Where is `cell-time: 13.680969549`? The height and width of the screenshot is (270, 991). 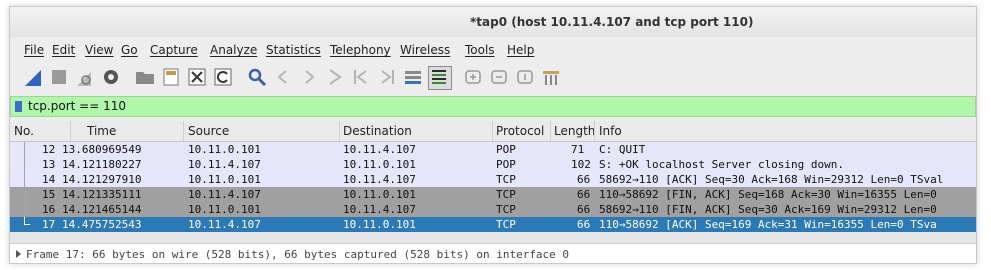
cell-time: 13.680969549 is located at coordinates (102, 149).